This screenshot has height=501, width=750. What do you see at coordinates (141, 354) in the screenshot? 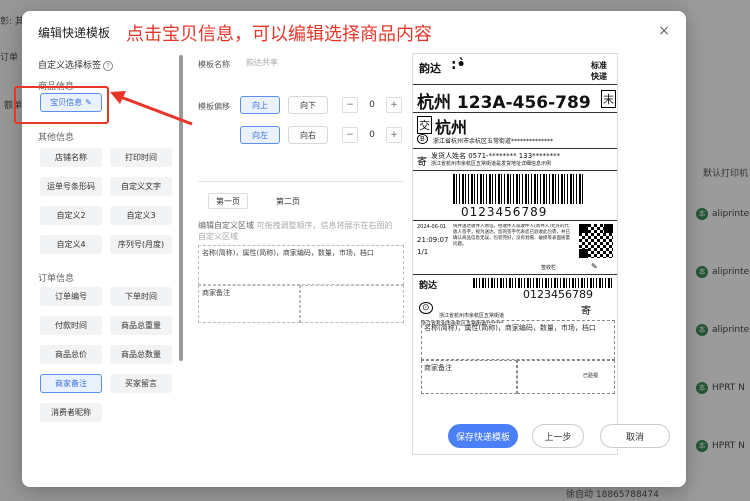
I see `tag-total-qty: 商品总数量` at bounding box center [141, 354].